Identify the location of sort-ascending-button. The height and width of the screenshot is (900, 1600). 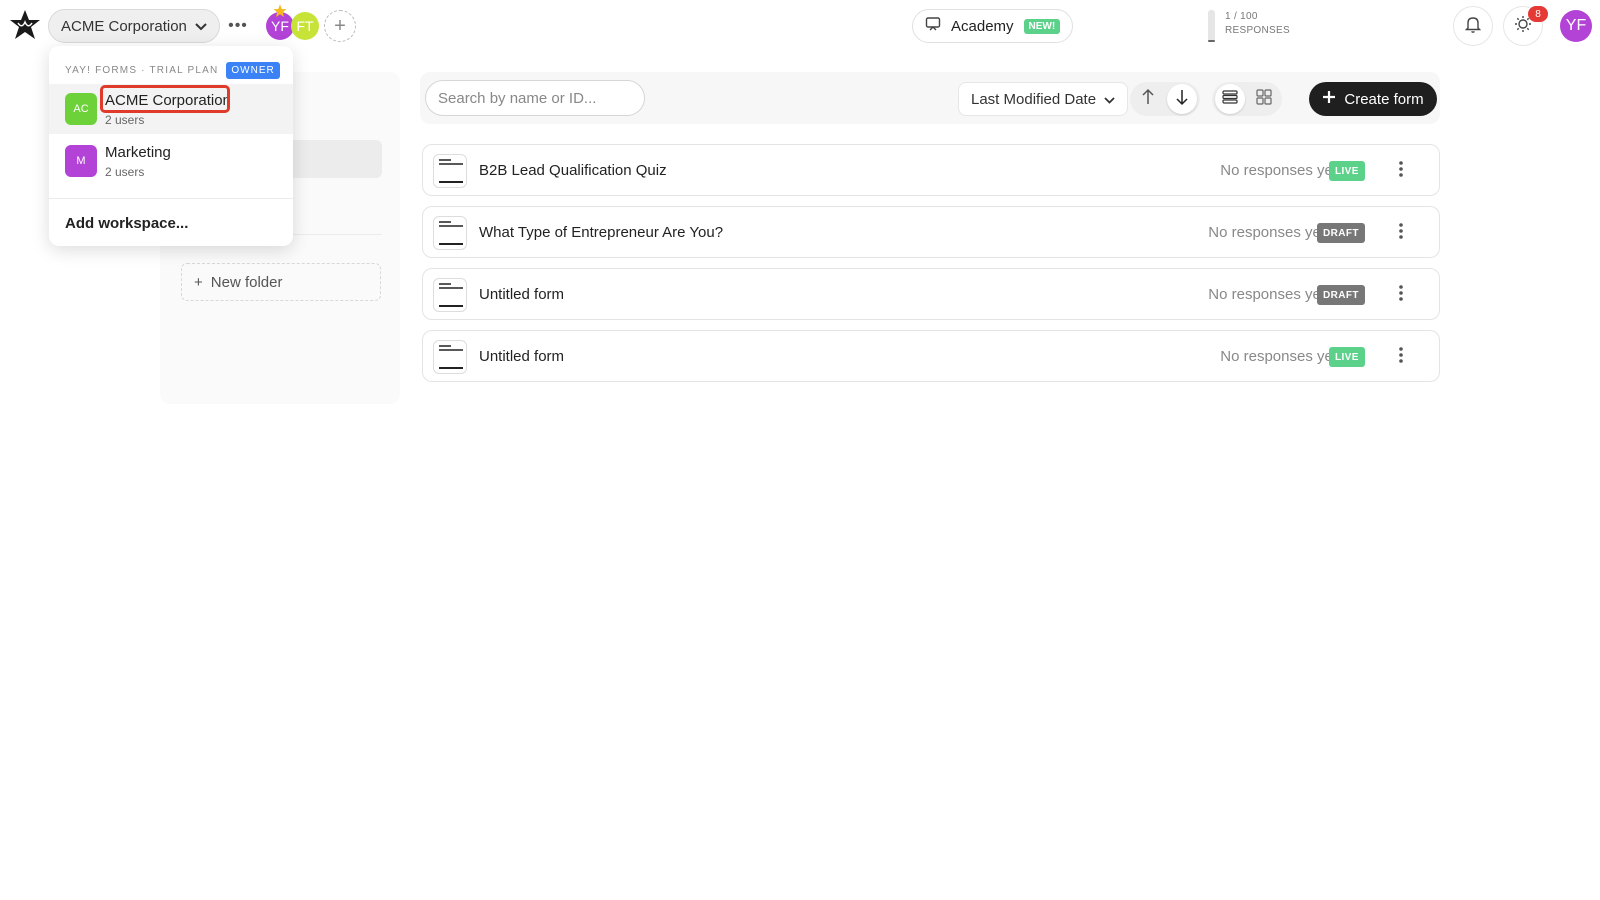
(1148, 99).